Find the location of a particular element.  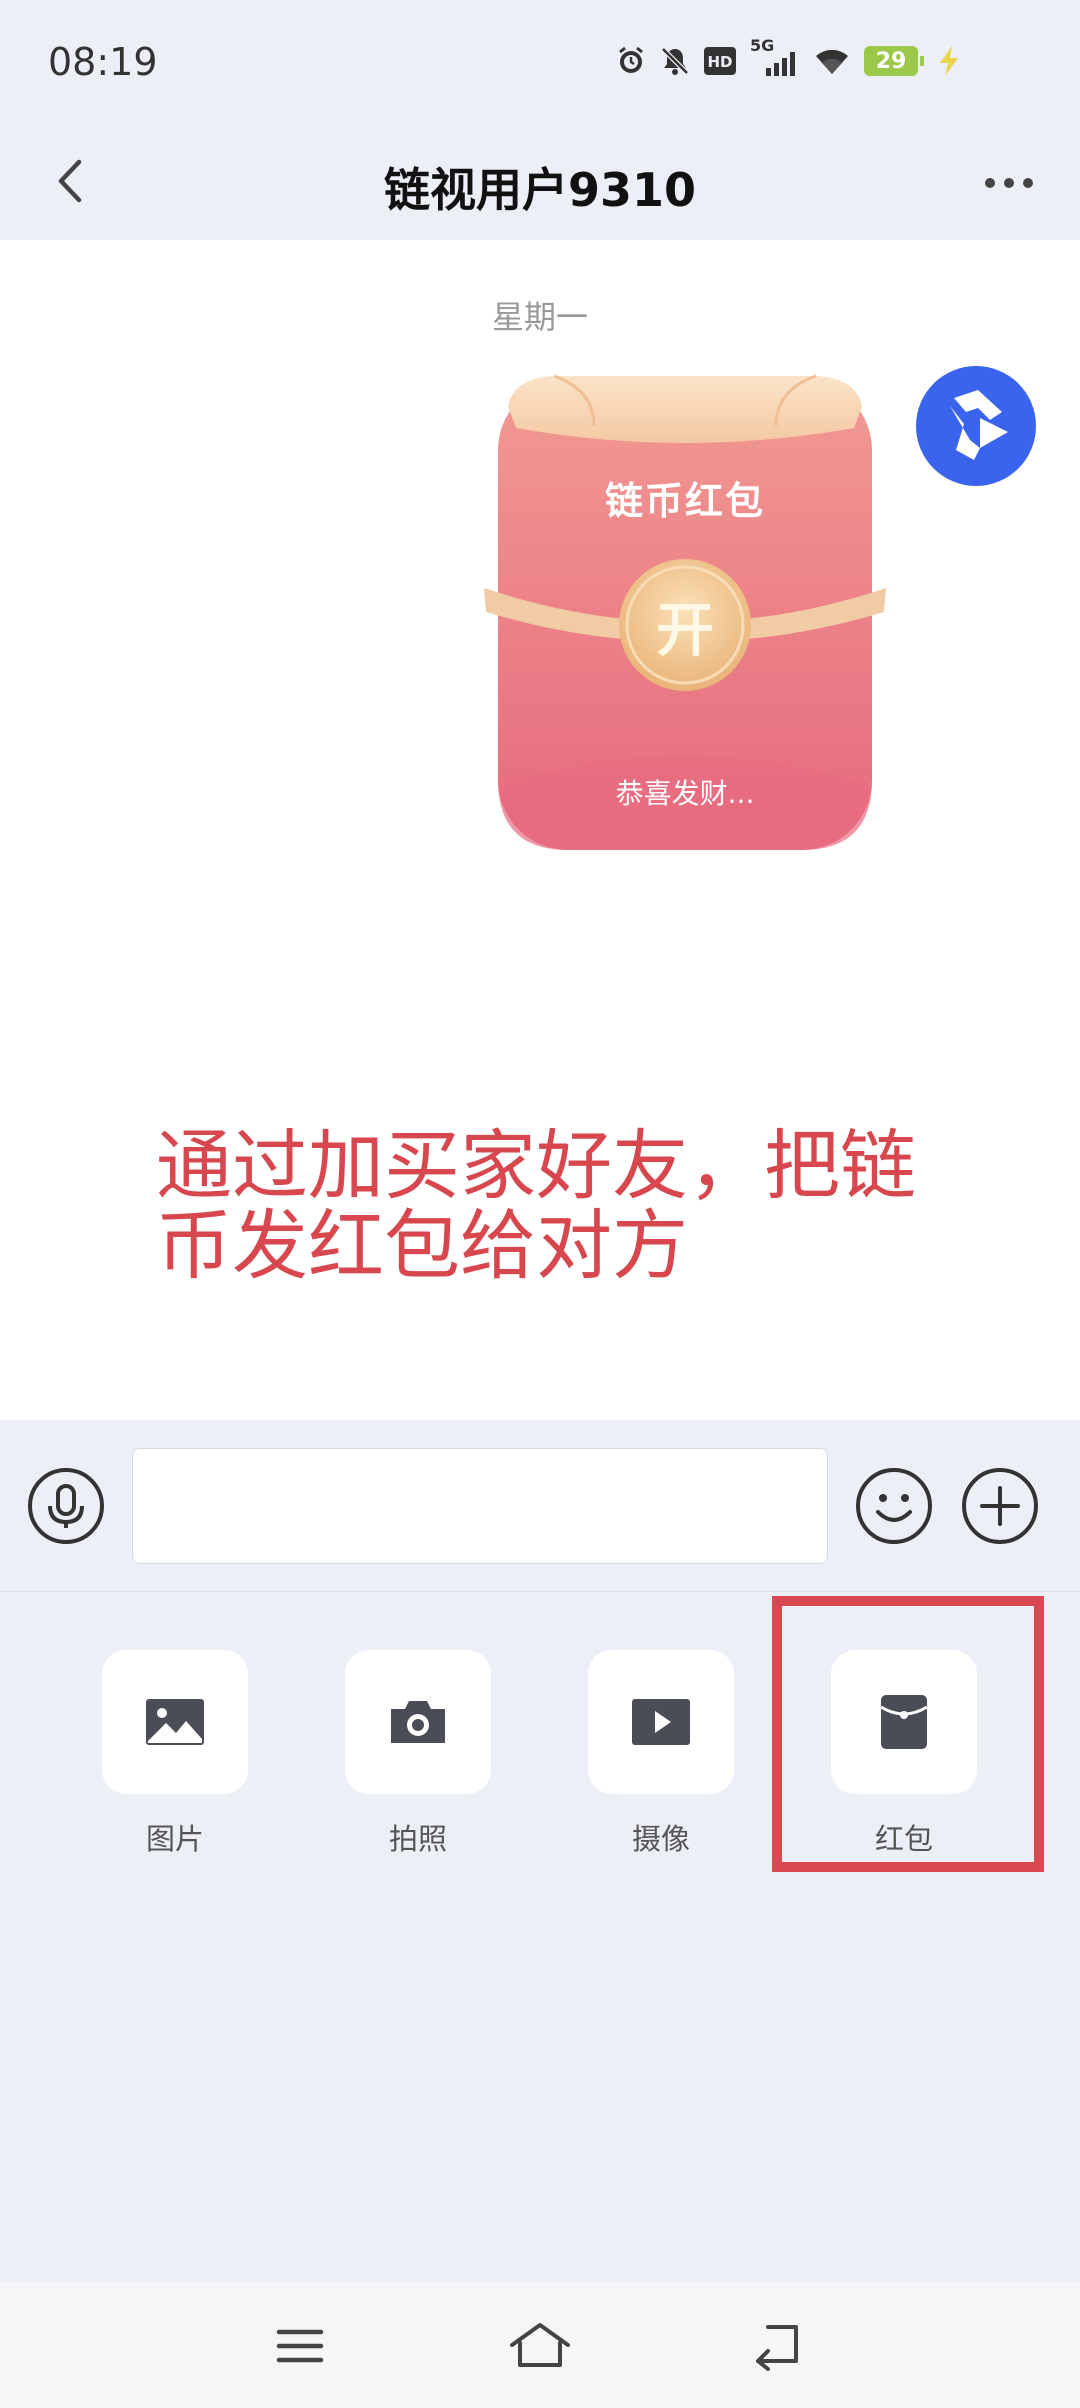

emoji-button is located at coordinates (894, 1506).